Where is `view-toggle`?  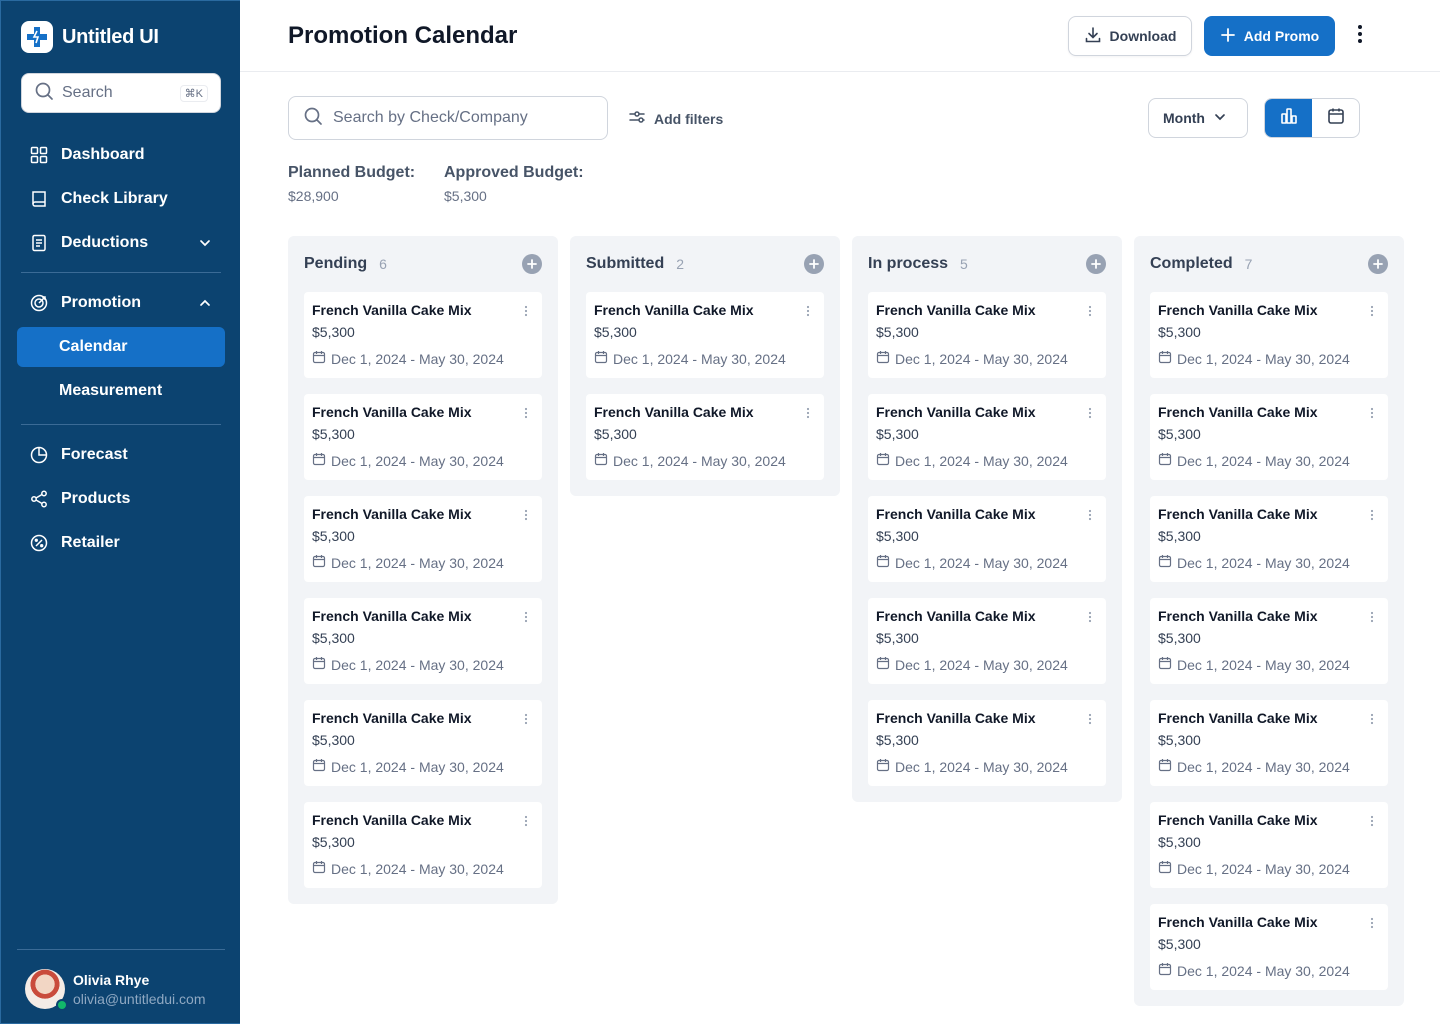 view-toggle is located at coordinates (1312, 118).